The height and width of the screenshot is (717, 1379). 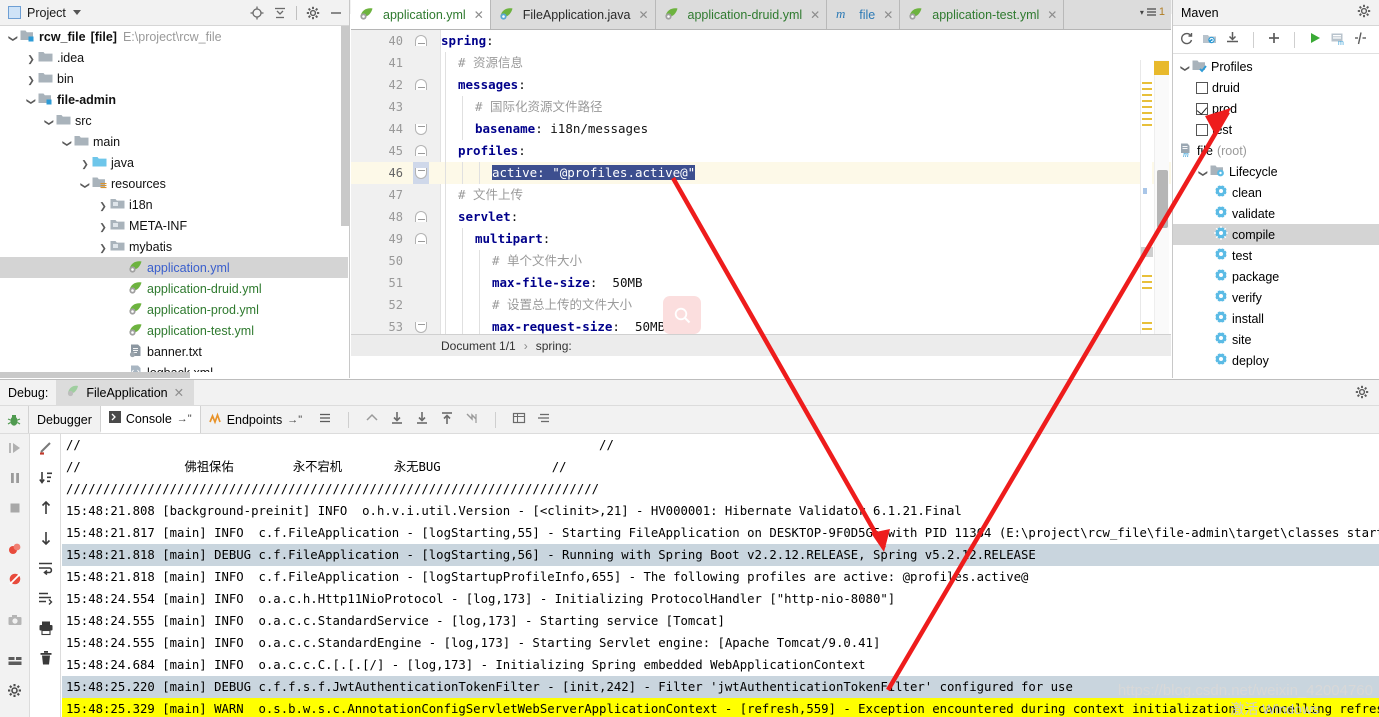 What do you see at coordinates (1232, 40) in the screenshot?
I see `download-sources-icon` at bounding box center [1232, 40].